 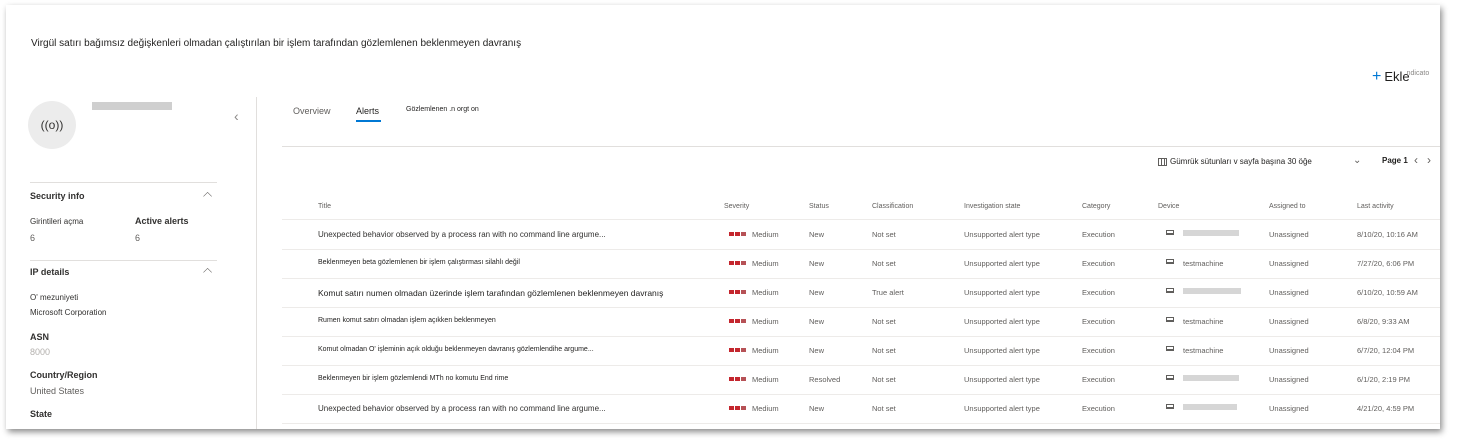 What do you see at coordinates (1387, 292) in the screenshot?
I see `last-activity-value: 6/10/20, 10:59 AM` at bounding box center [1387, 292].